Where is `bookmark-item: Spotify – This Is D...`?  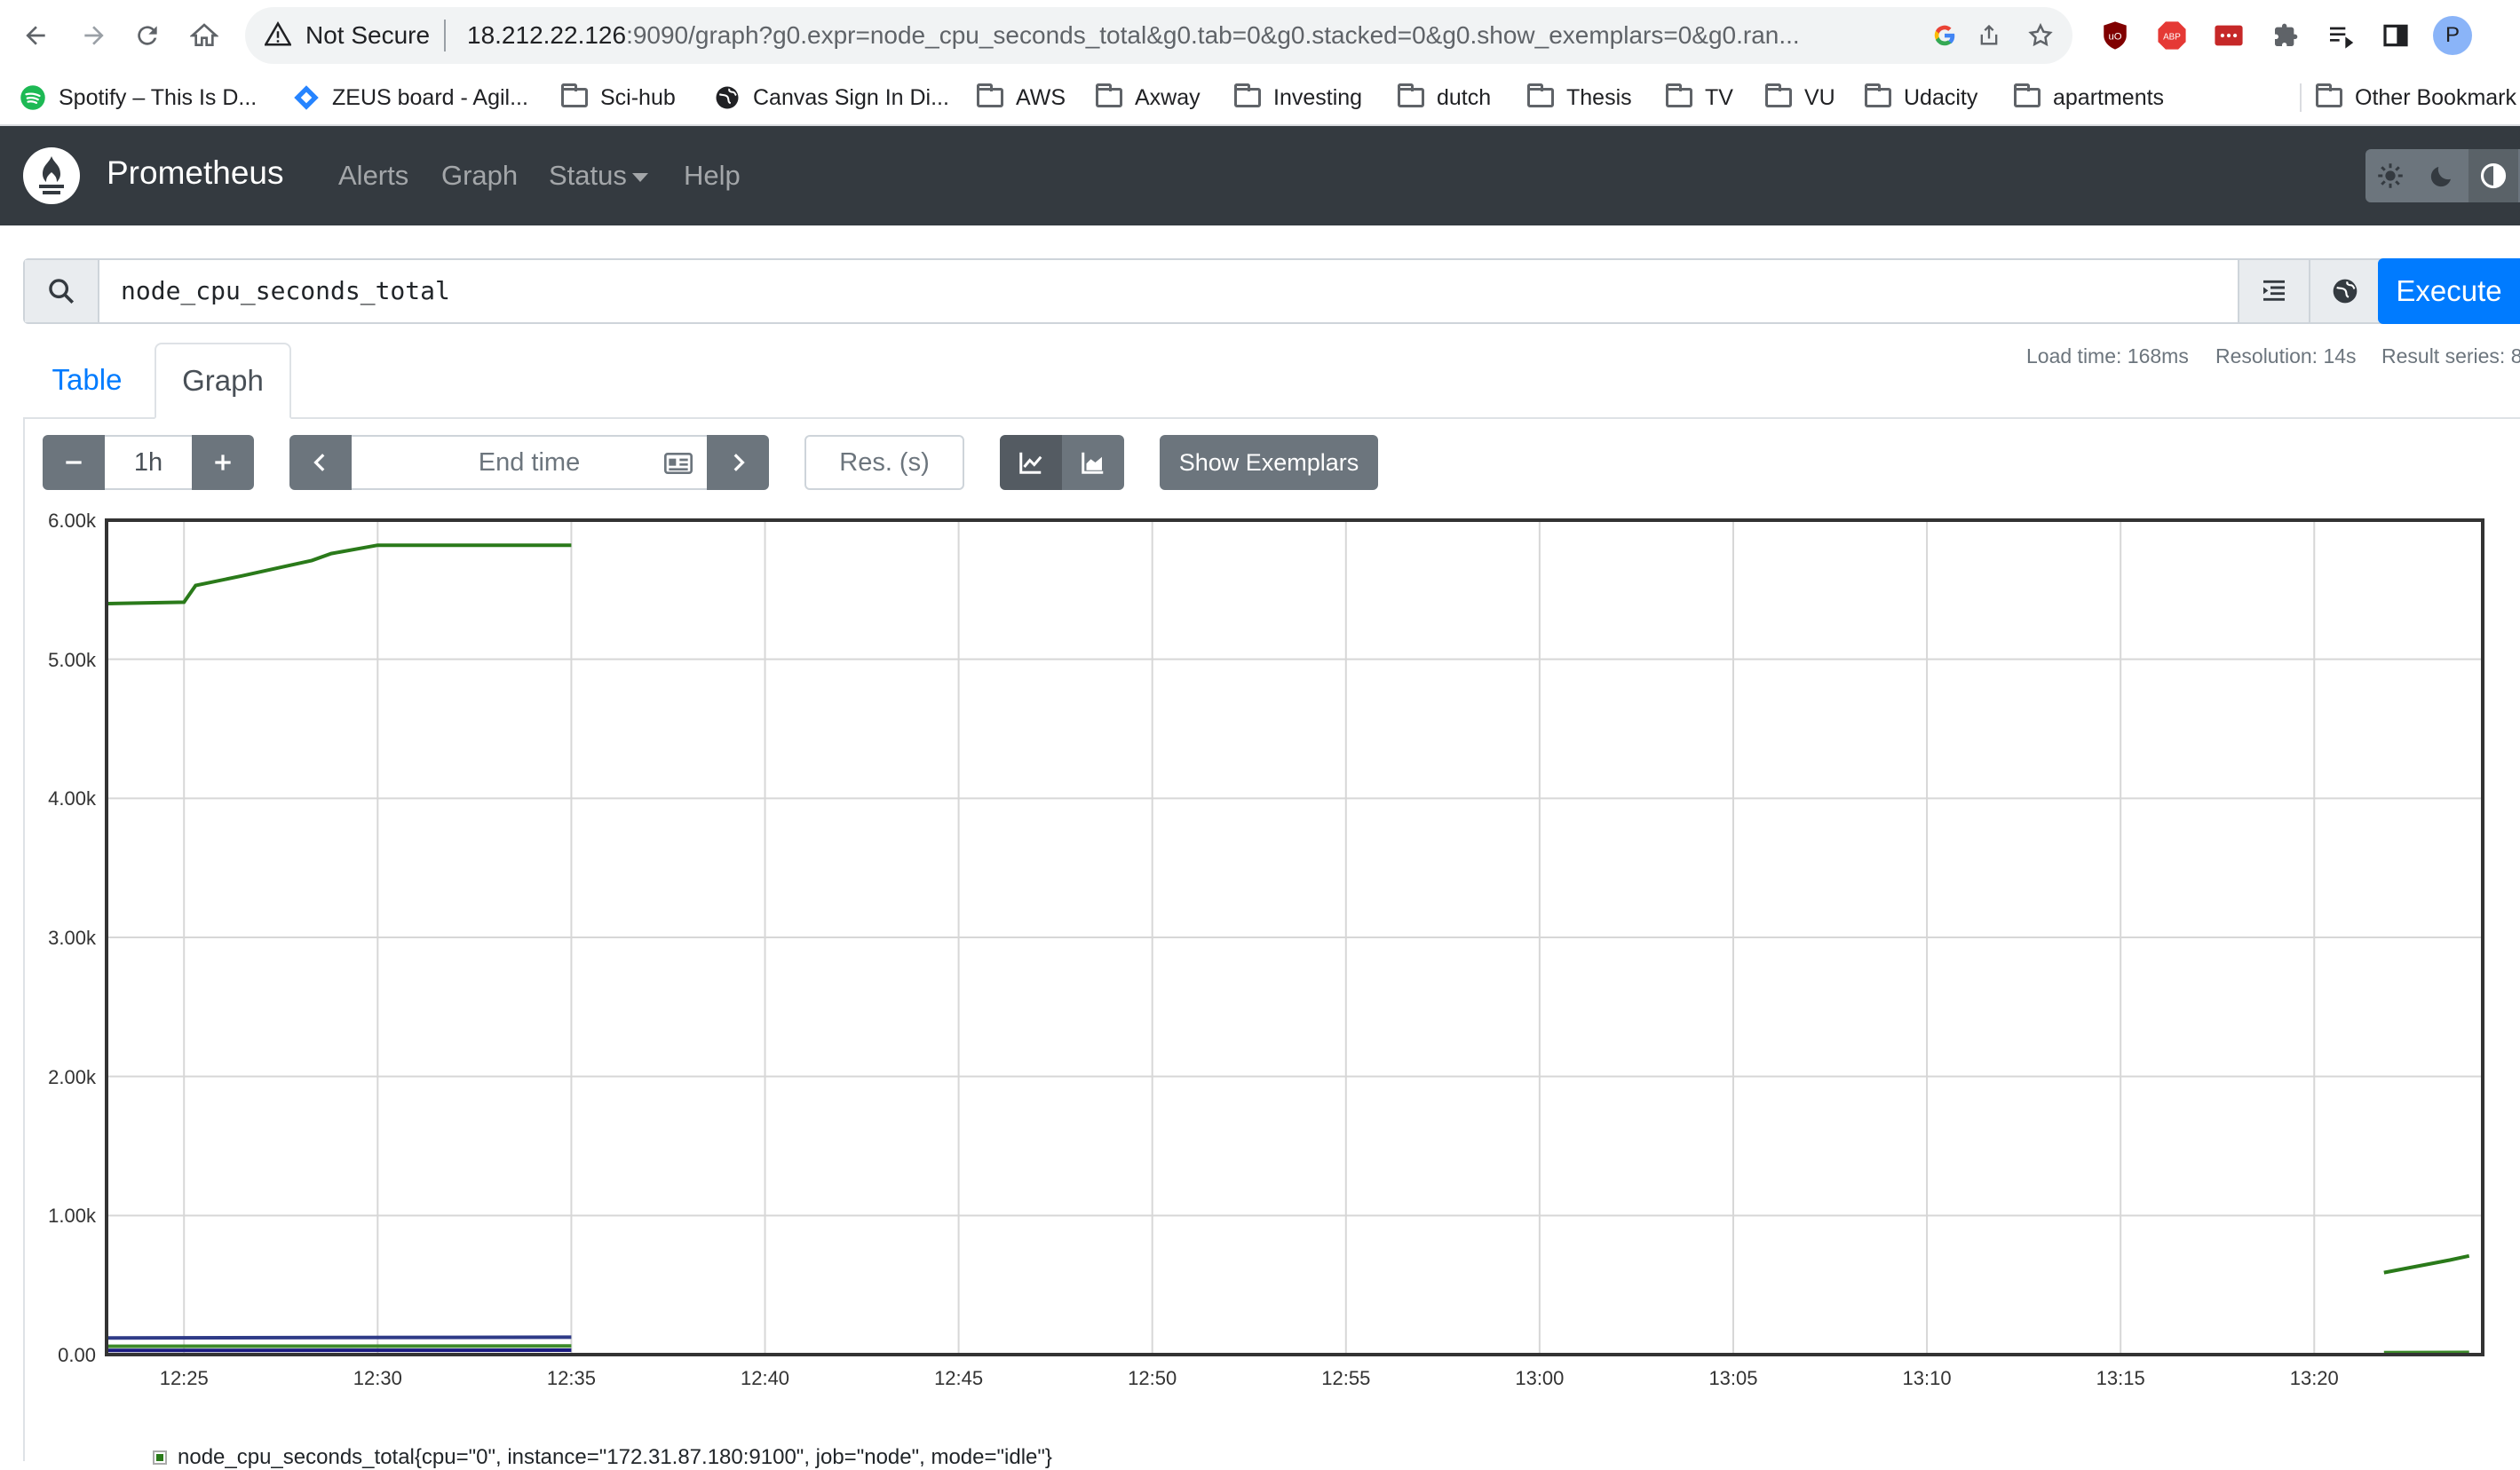
bookmark-item: Spotify – This Is D... is located at coordinates (138, 97).